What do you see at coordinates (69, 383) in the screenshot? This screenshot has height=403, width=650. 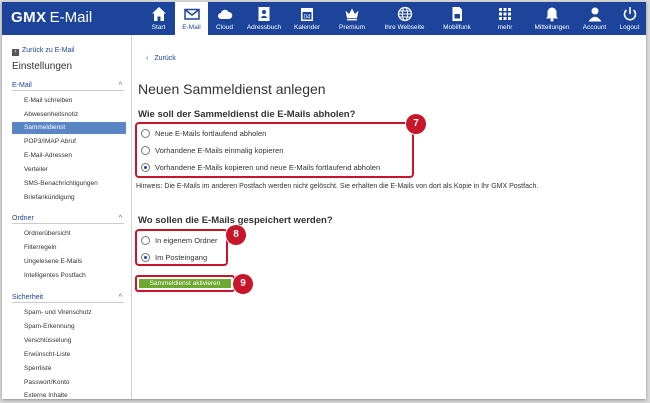 I see `sidebar-item-passwort-konto: Passwort/Konto` at bounding box center [69, 383].